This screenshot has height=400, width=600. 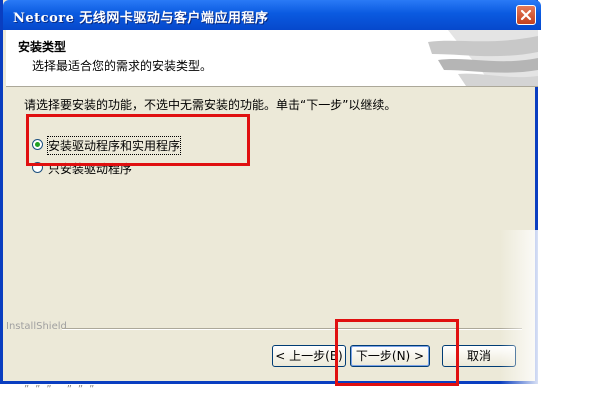 What do you see at coordinates (62, 389) in the screenshot?
I see `bottom-partial-text: ””” ”””` at bounding box center [62, 389].